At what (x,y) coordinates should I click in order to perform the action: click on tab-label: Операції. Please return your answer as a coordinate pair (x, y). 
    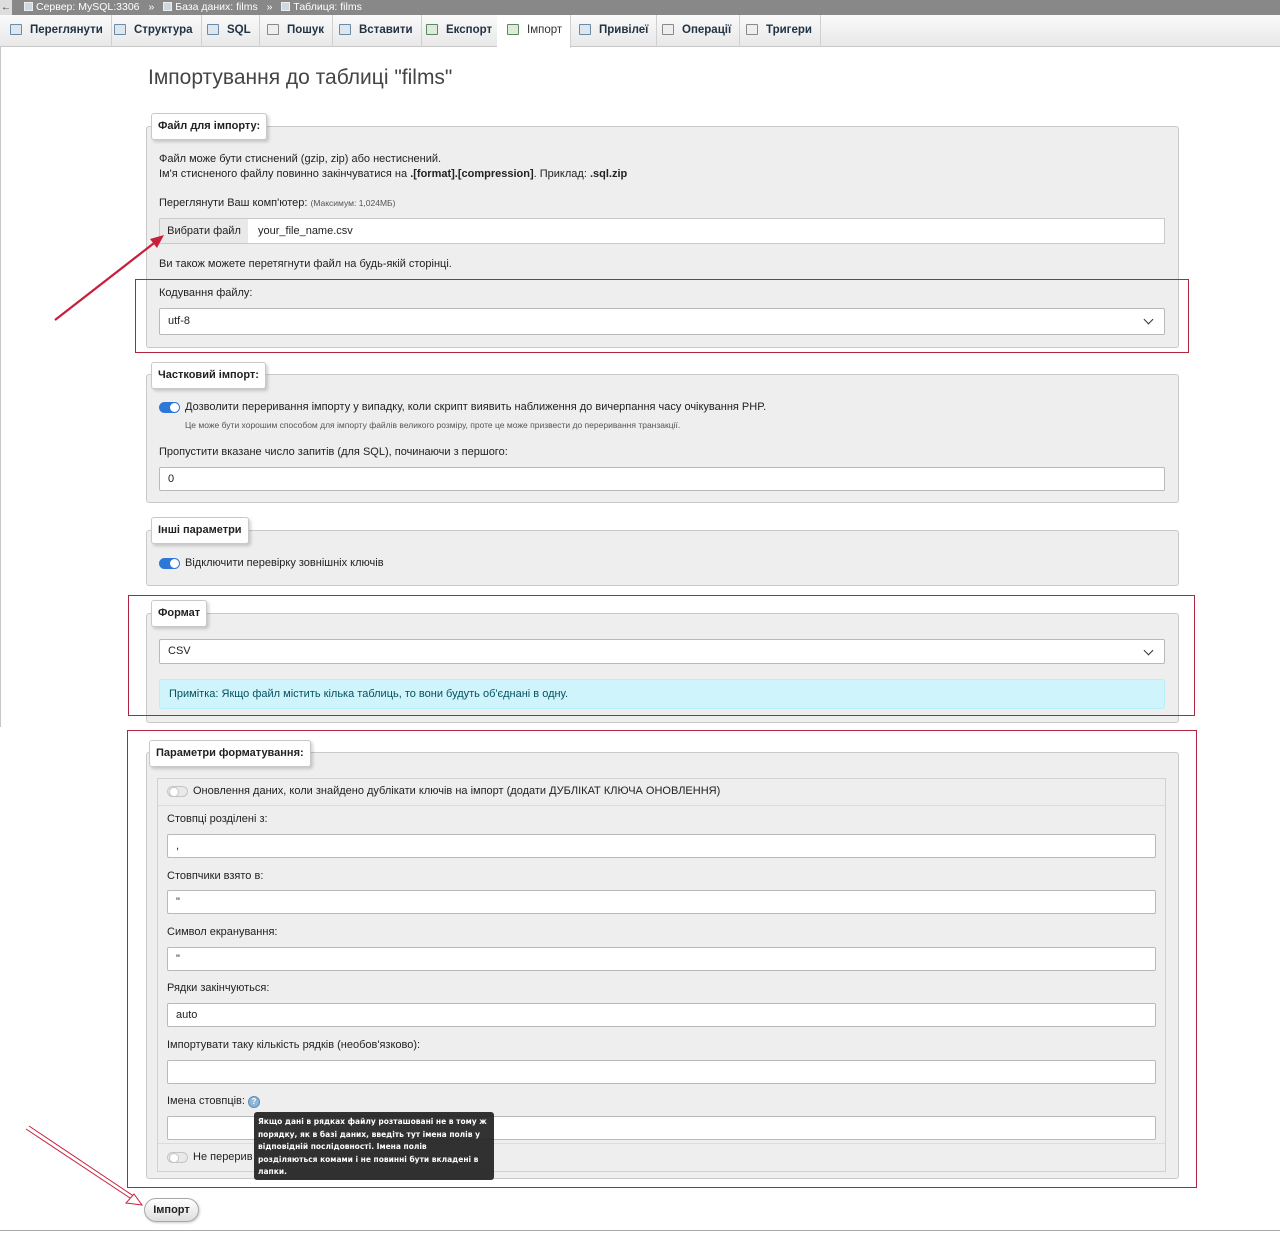
    Looking at the image, I should click on (707, 30).